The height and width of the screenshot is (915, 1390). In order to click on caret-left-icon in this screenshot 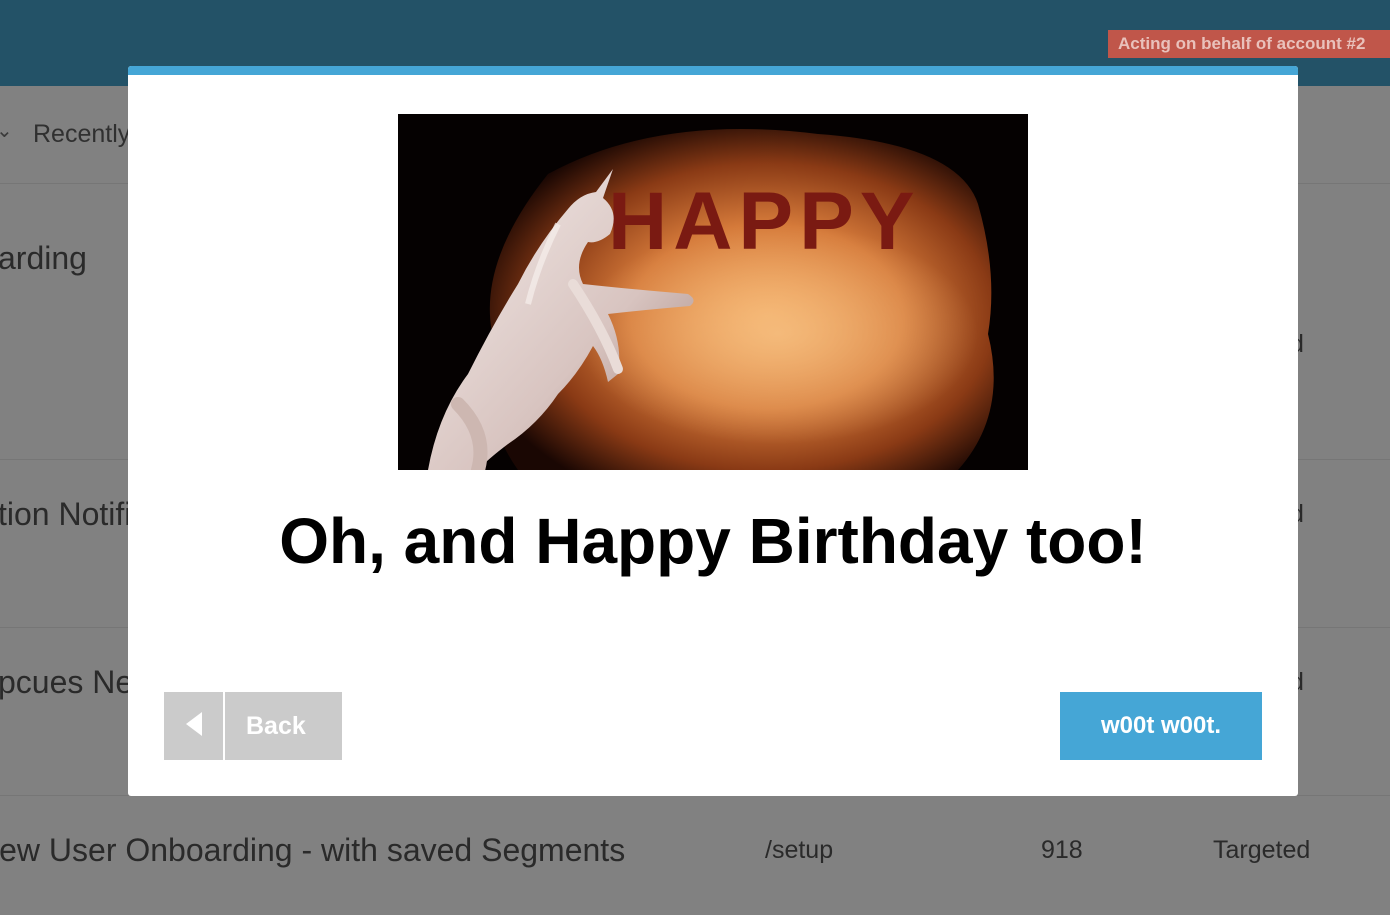, I will do `click(194, 724)`.